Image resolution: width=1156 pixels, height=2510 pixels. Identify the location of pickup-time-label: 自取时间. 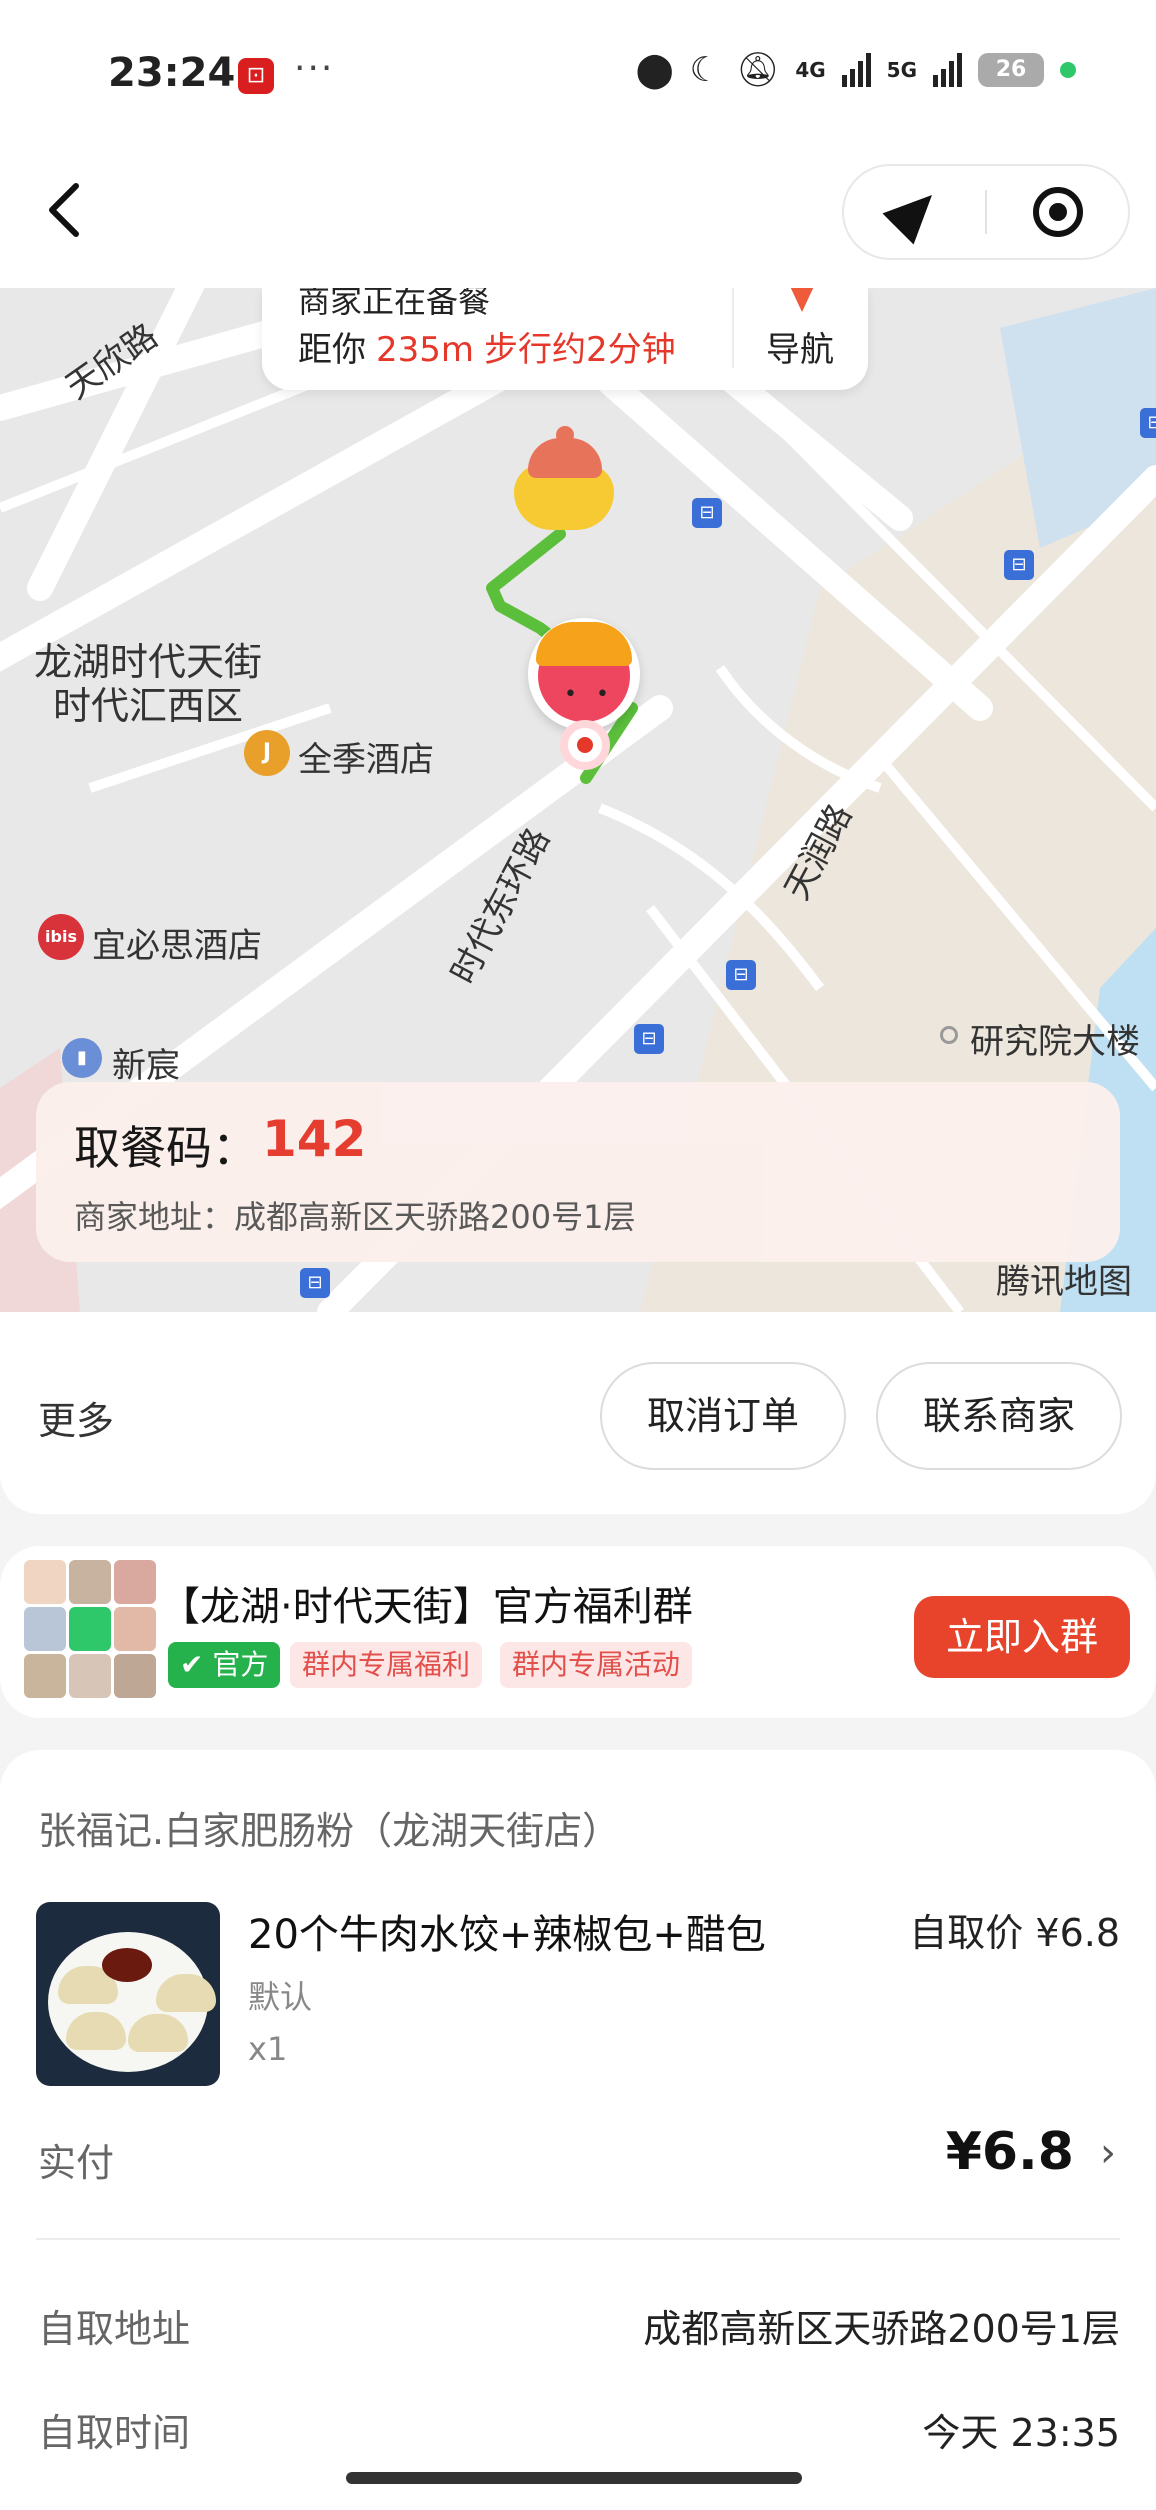
(114, 2433).